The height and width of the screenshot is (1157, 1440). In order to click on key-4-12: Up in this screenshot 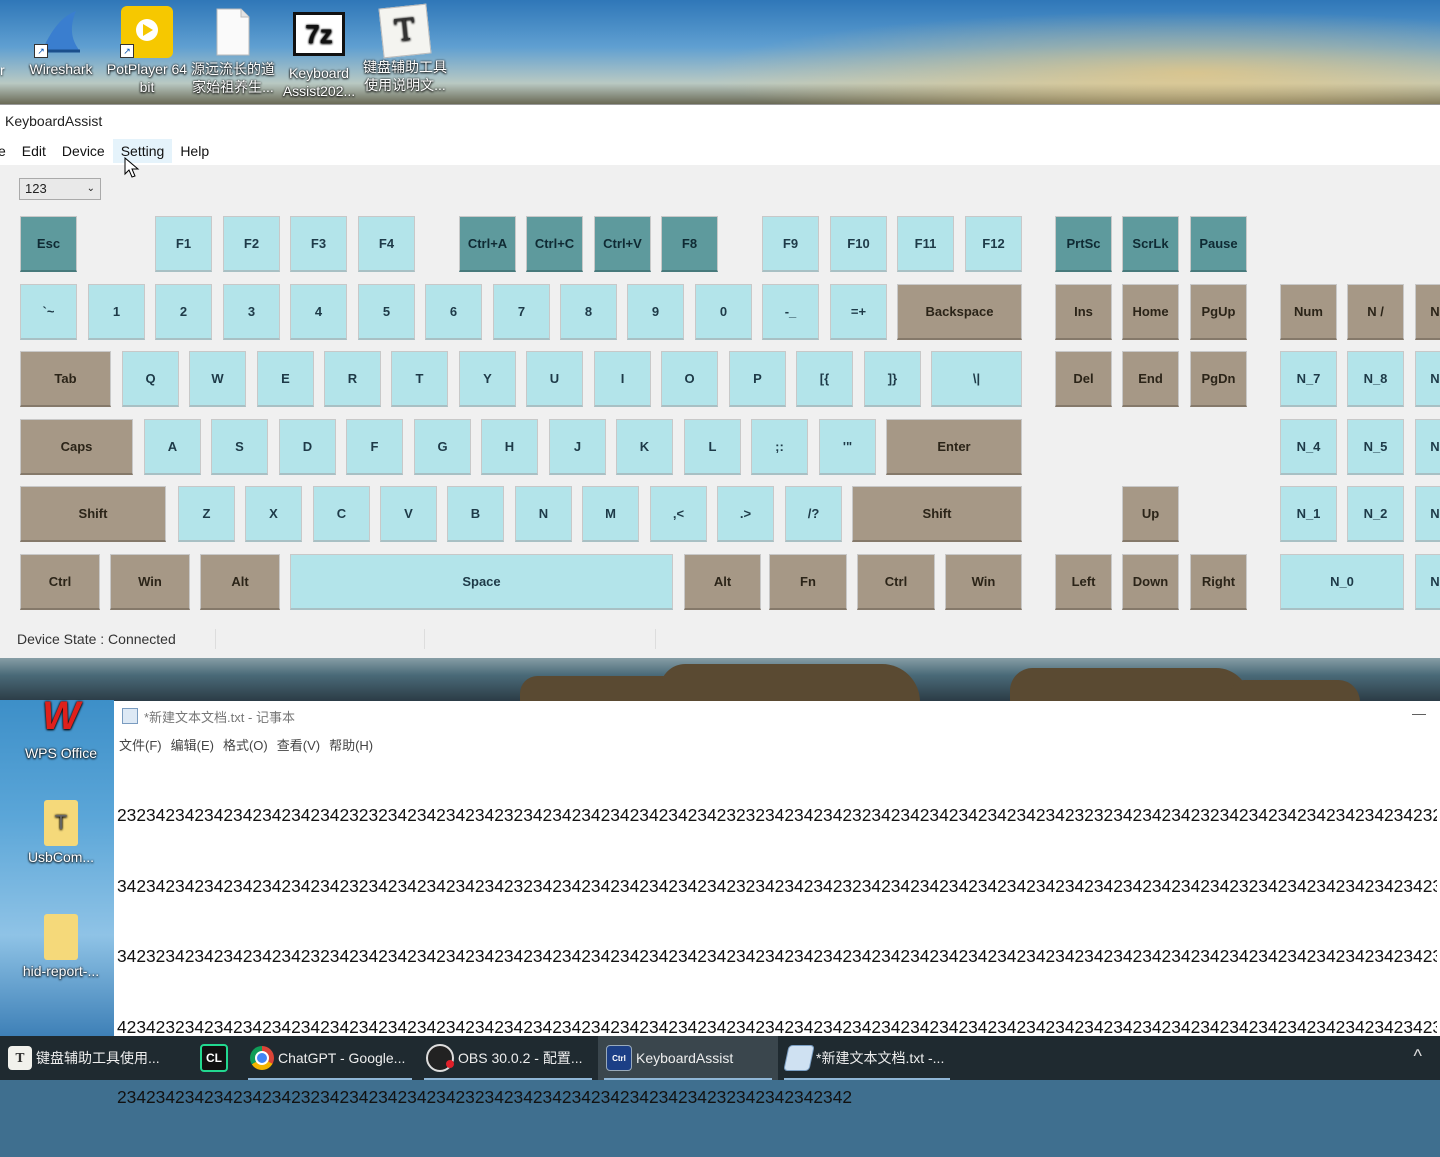, I will do `click(1150, 514)`.